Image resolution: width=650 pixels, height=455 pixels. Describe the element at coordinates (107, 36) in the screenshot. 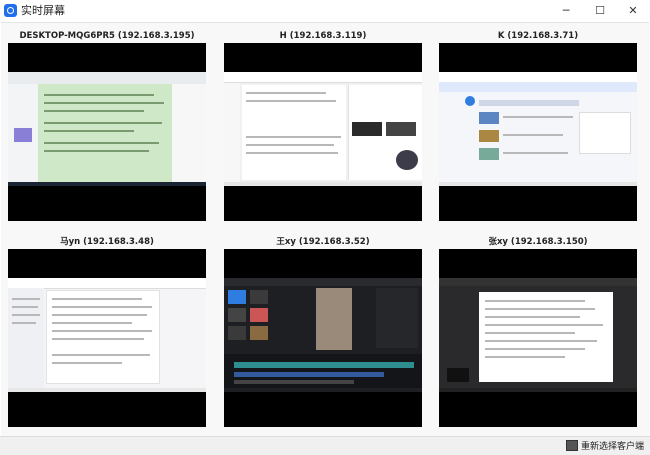

I see `client-name: DESKTOP-MQG6PR5 (192.168.3.195)` at that location.